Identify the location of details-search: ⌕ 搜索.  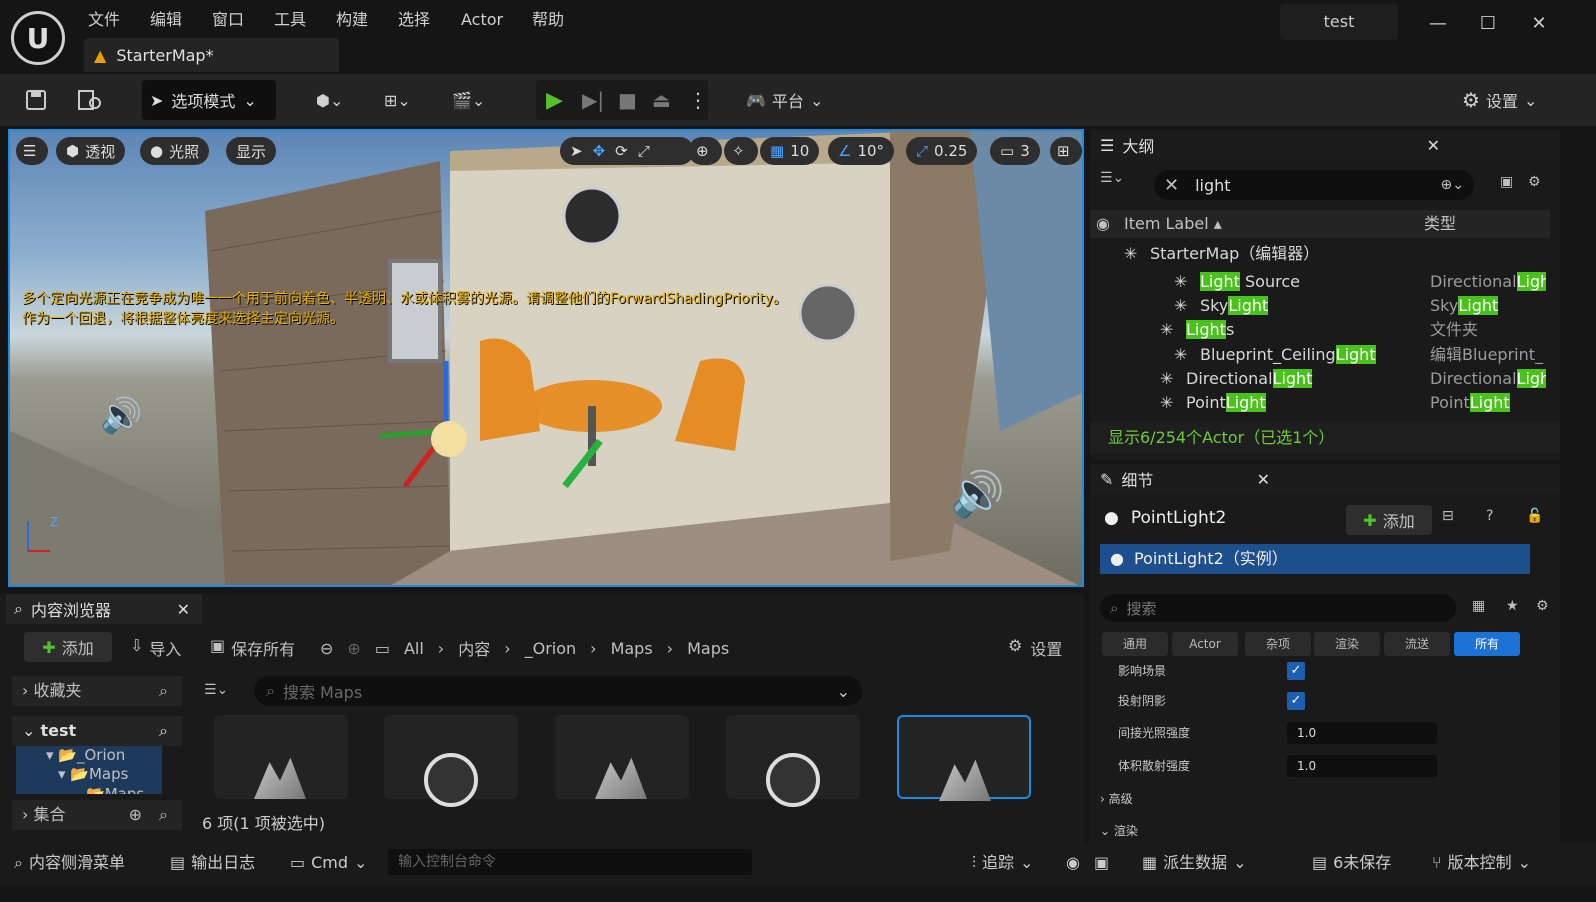
(1278, 608).